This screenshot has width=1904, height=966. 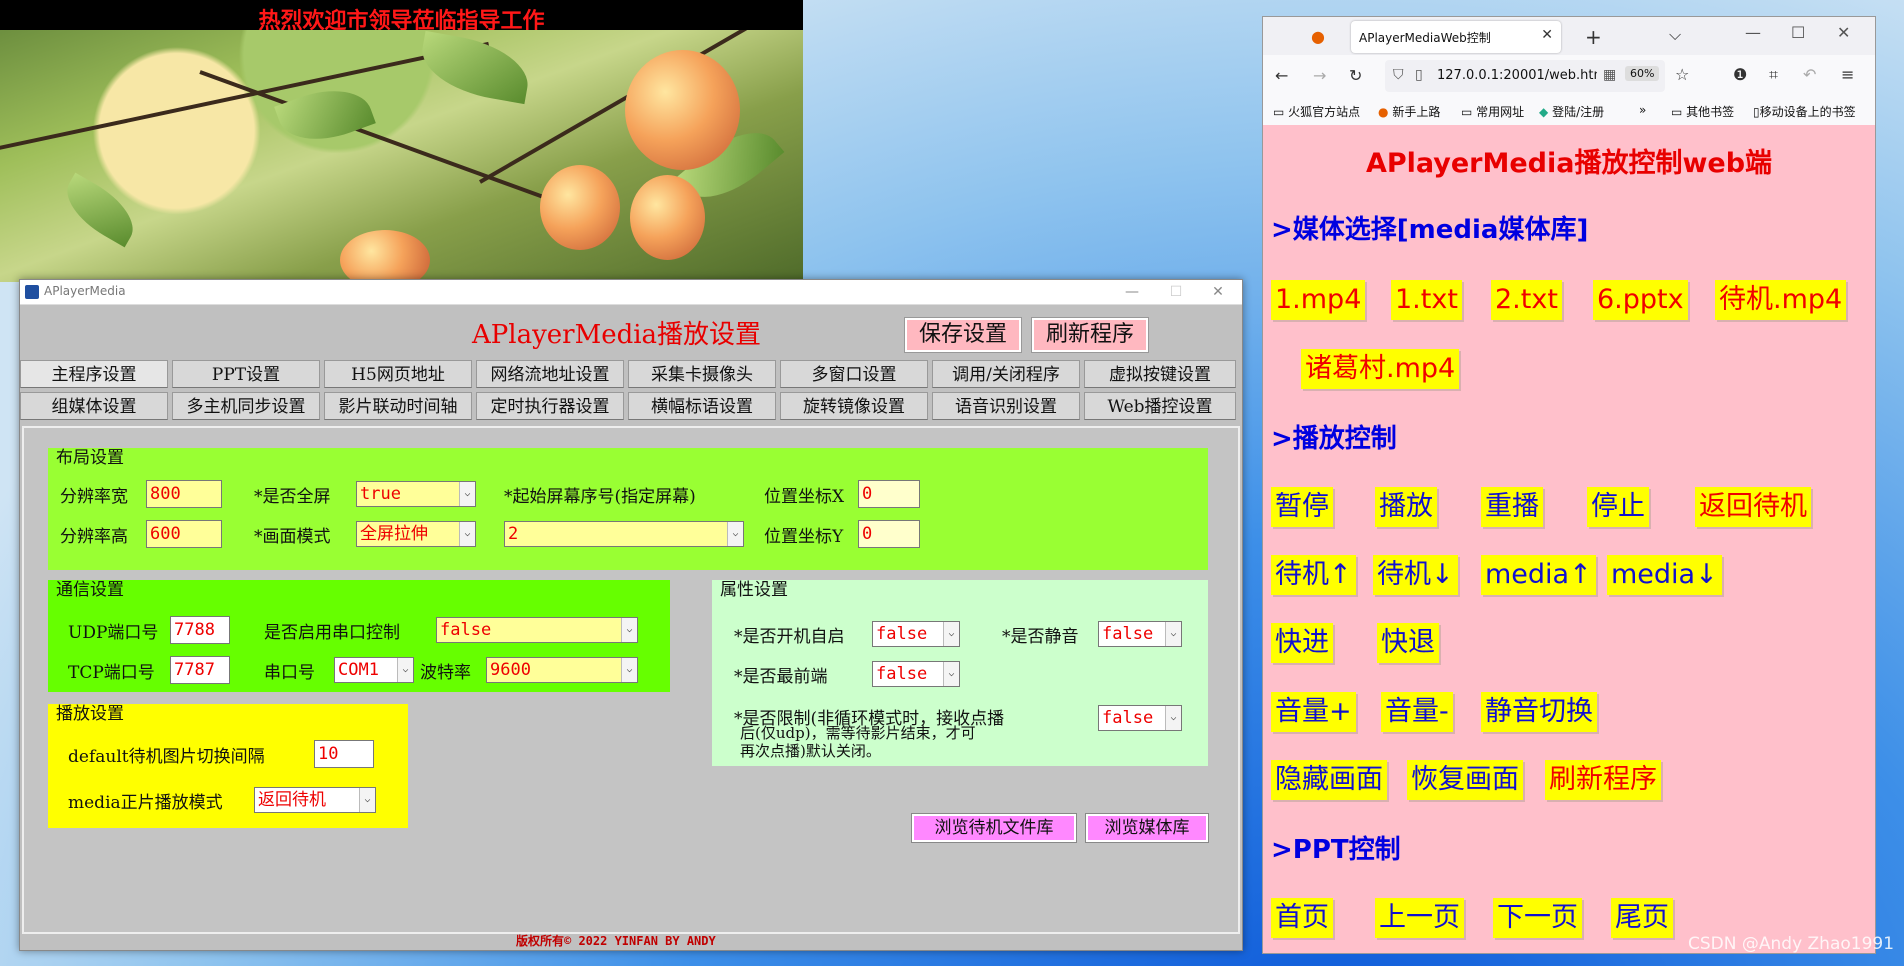 I want to click on return-idle-button: 返回待机, so click(x=1753, y=507).